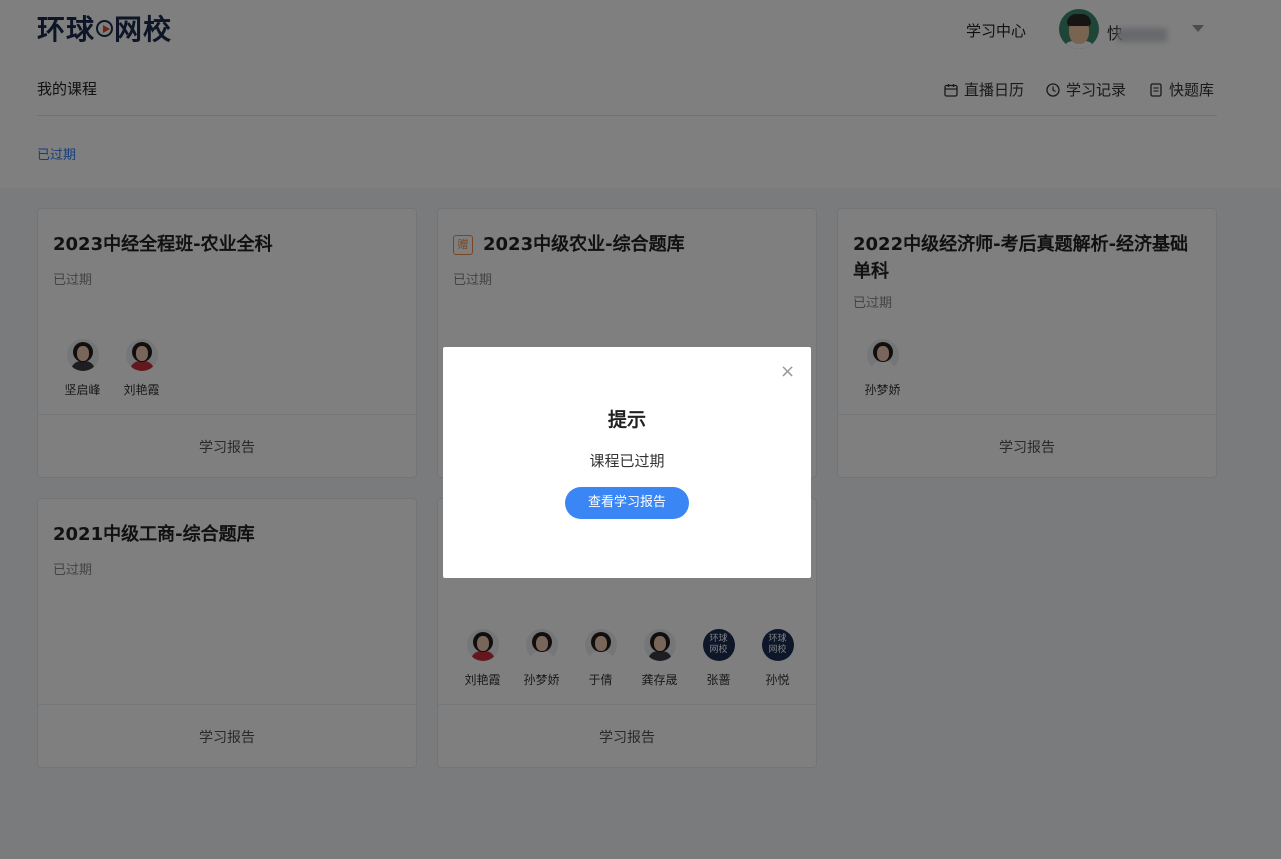 Image resolution: width=1281 pixels, height=859 pixels. What do you see at coordinates (626, 420) in the screenshot?
I see `dialog-title: 提示` at bounding box center [626, 420].